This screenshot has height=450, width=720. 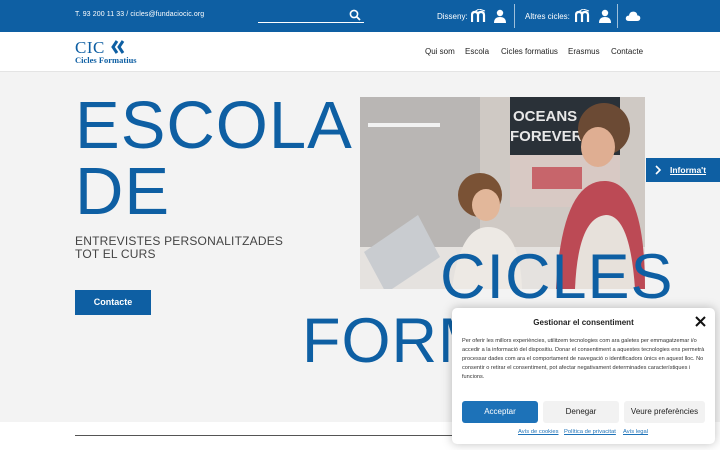 What do you see at coordinates (547, 16) in the screenshot?
I see `altres-cicles-label: Altres cicles:` at bounding box center [547, 16].